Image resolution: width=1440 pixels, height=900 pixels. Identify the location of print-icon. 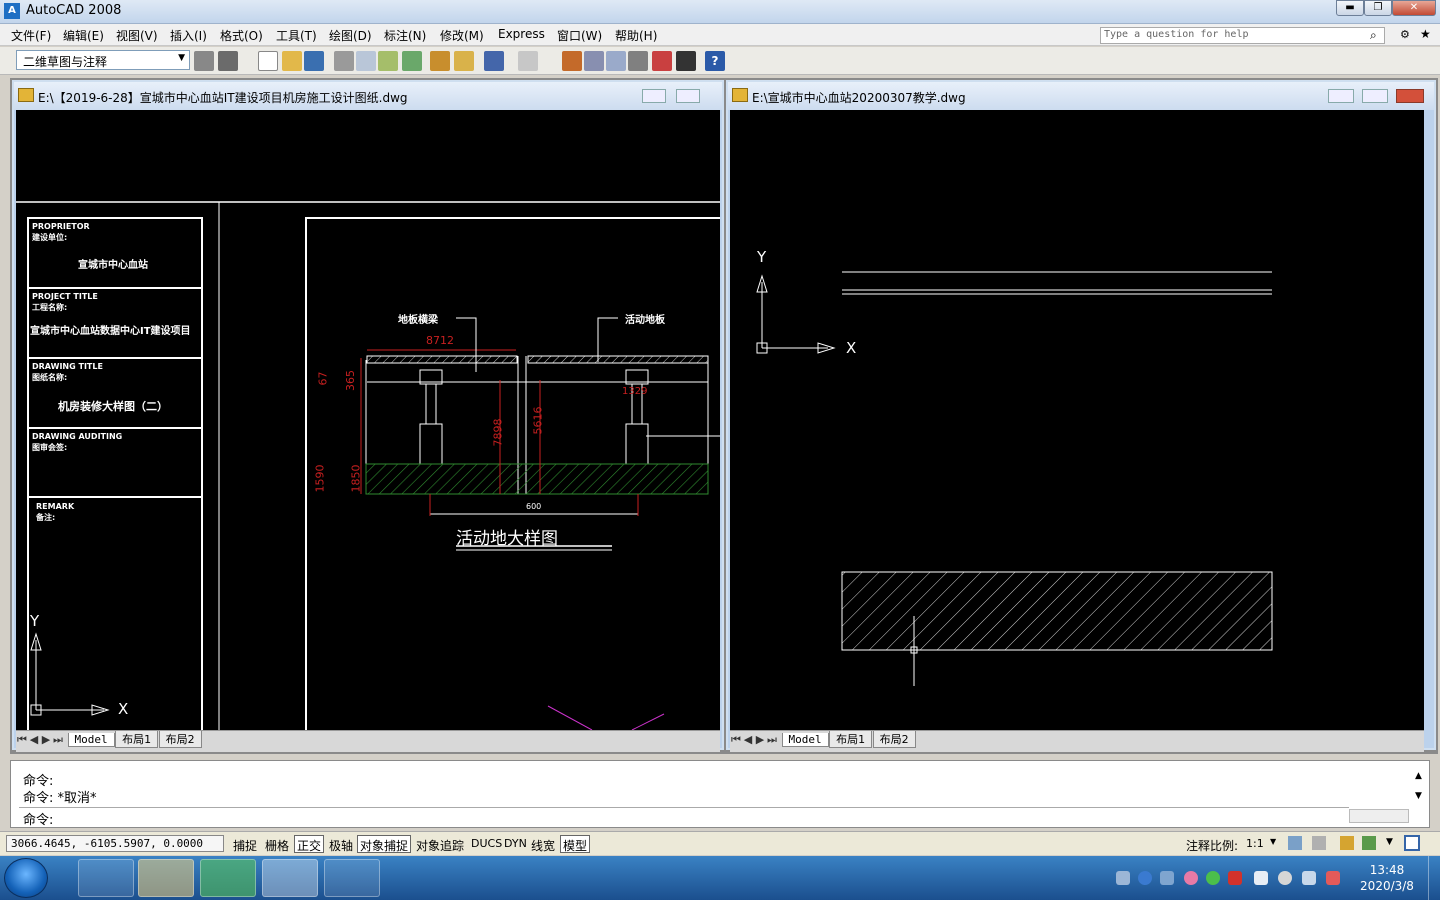
(344, 61).